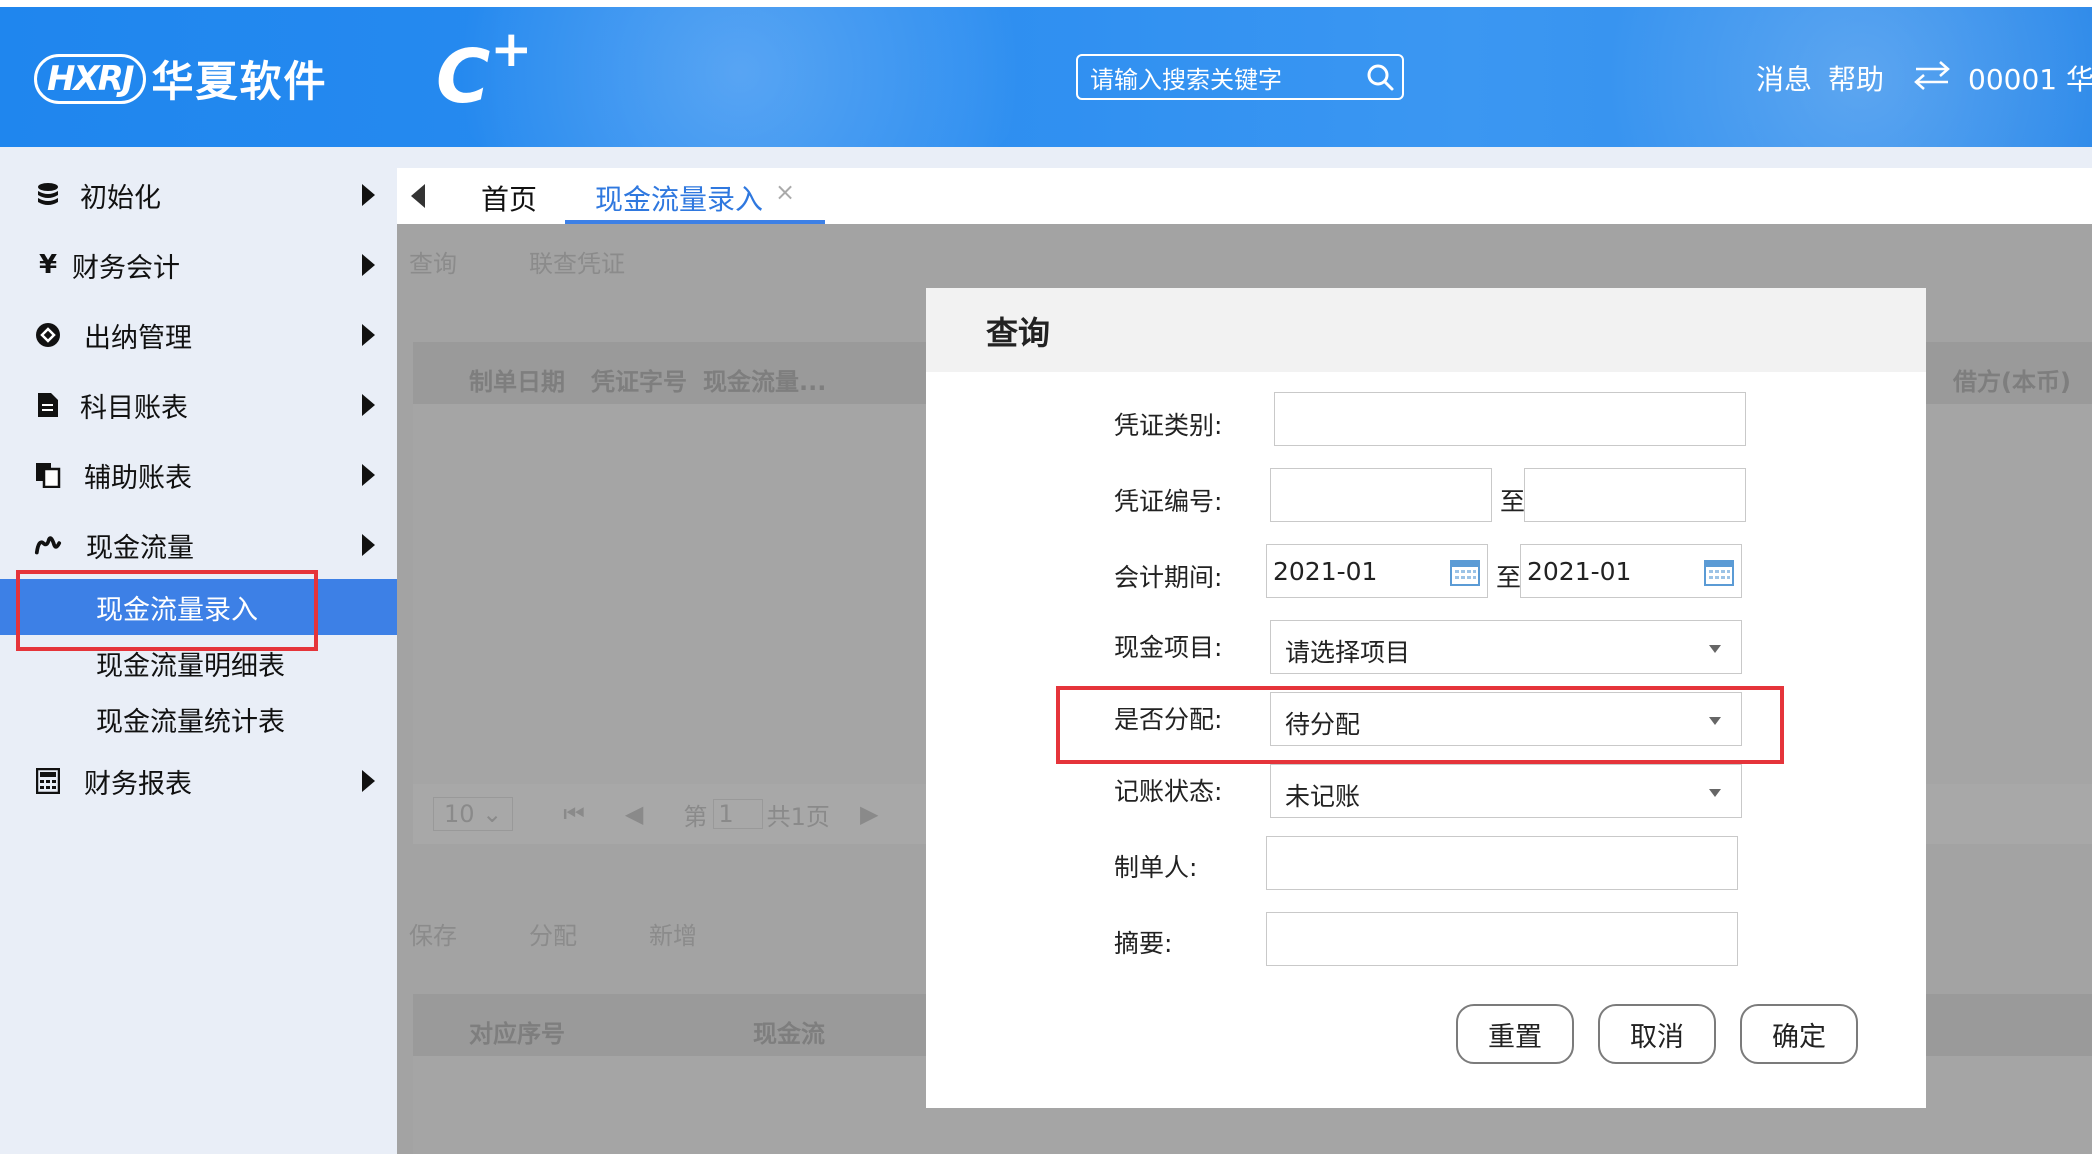 This screenshot has height=1154, width=2092. Describe the element at coordinates (1635, 495) in the screenshot. I see `voucher-no-to-field` at that location.